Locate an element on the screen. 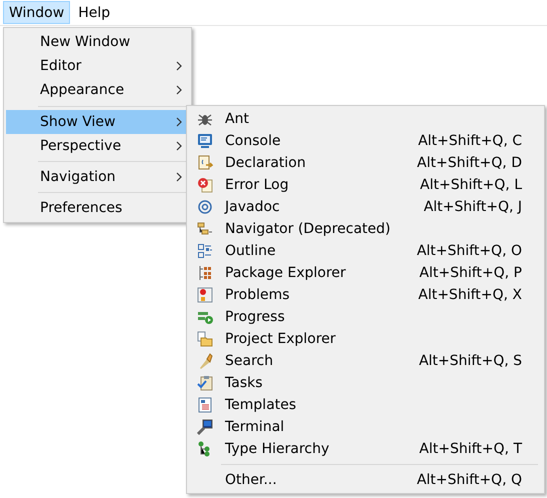  menu-item: Terminal is located at coordinates (365, 427).